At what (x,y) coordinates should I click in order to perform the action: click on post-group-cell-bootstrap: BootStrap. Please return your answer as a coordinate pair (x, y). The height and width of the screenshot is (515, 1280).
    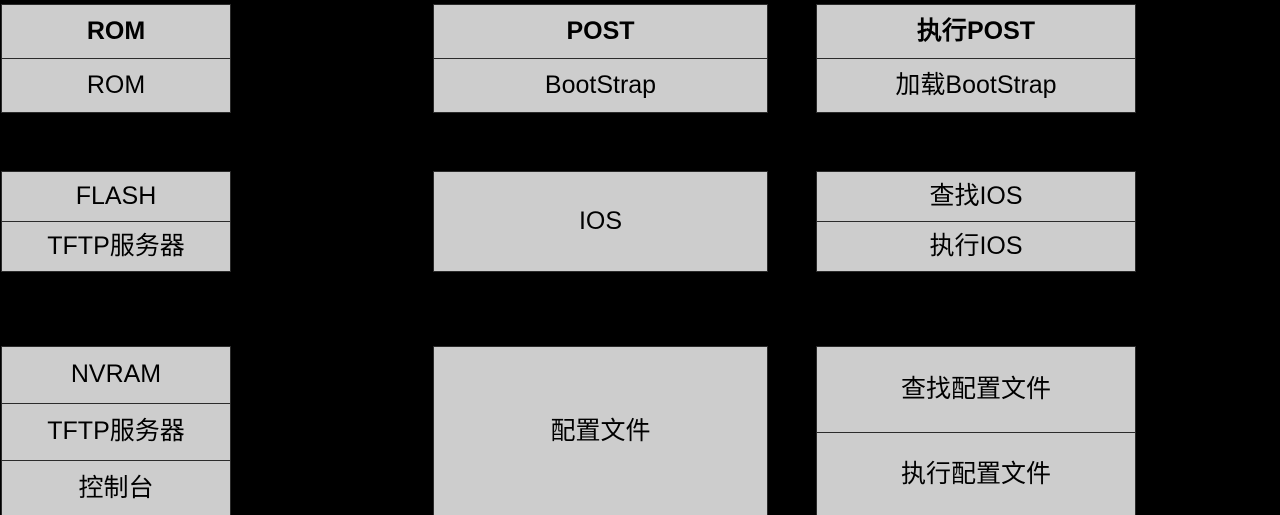
    Looking at the image, I should click on (600, 85).